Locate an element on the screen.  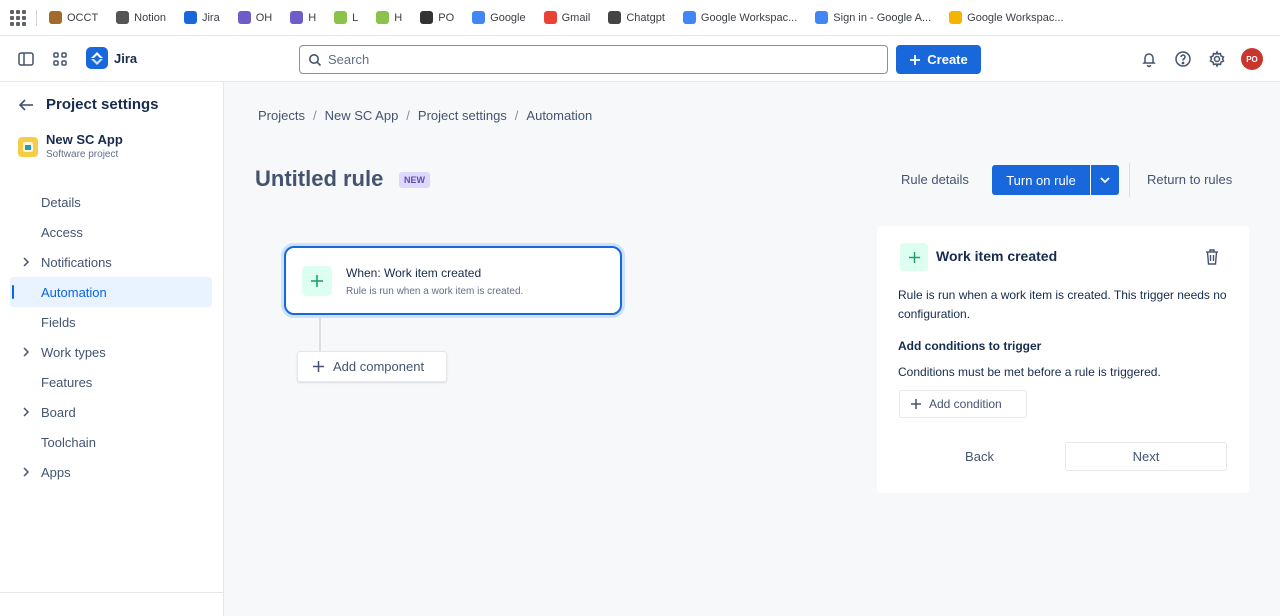
bookmark-item: OCCT is located at coordinates (73, 17).